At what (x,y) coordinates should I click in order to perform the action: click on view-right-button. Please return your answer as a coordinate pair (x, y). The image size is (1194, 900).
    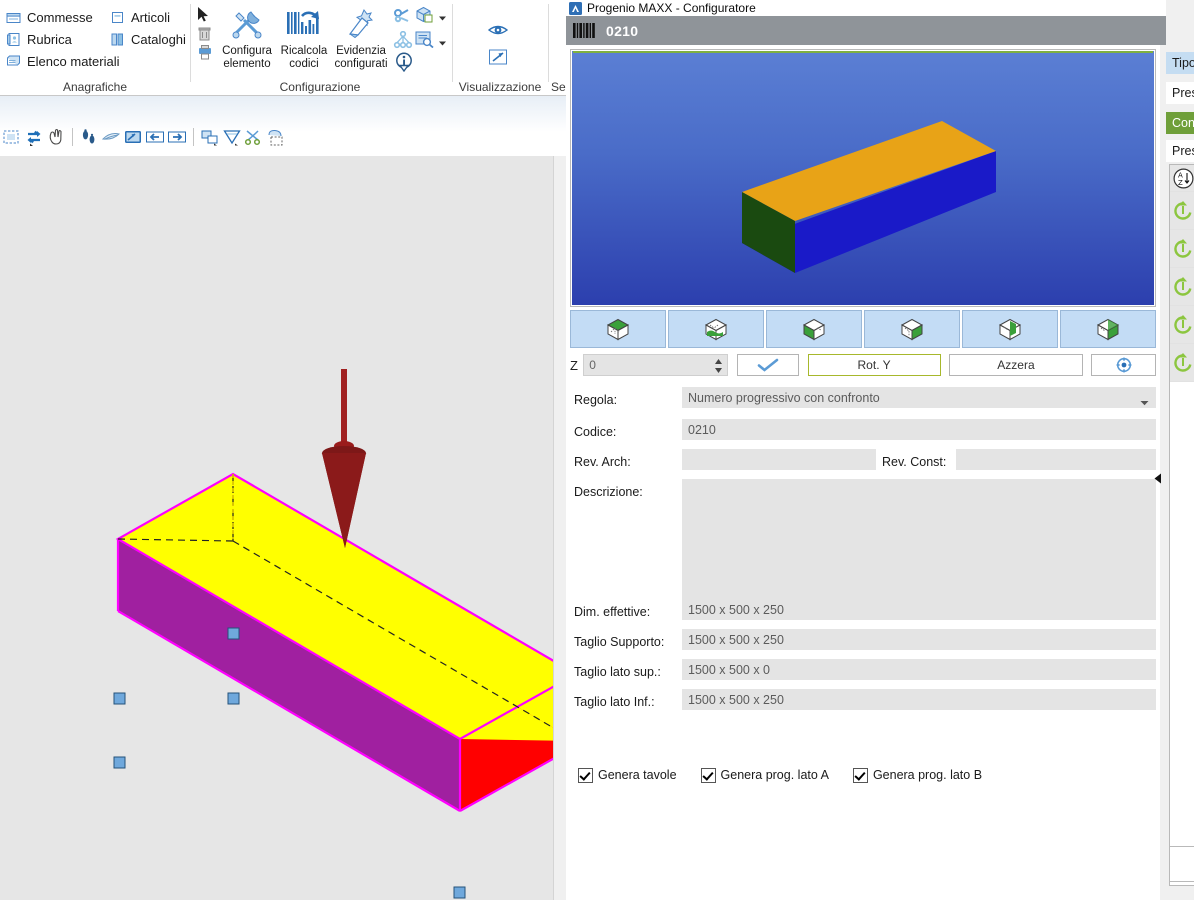
    Looking at the image, I should click on (1108, 329).